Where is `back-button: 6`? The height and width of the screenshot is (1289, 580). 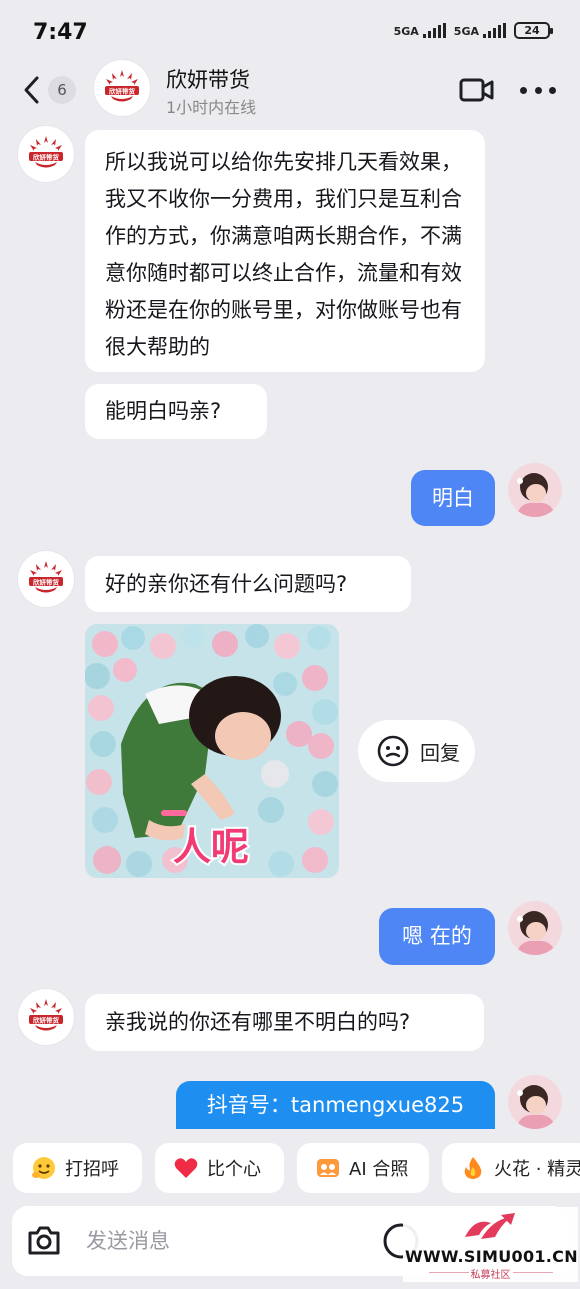 back-button: 6 is located at coordinates (51, 90).